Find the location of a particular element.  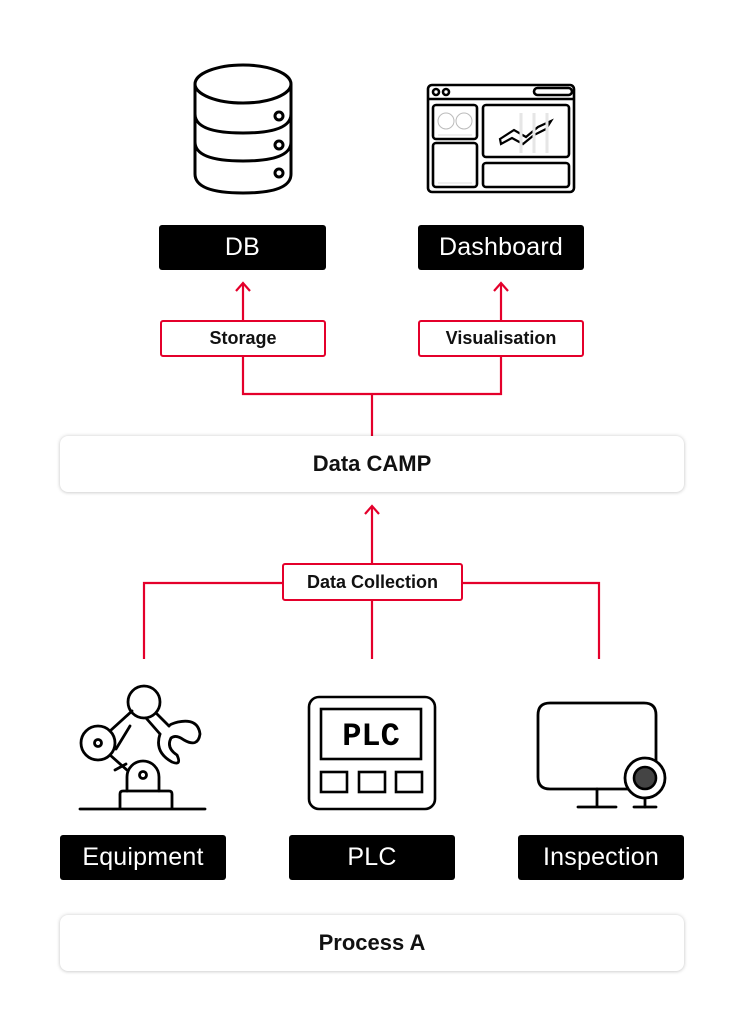

plc-screen-text: PLC is located at coordinates (371, 736).